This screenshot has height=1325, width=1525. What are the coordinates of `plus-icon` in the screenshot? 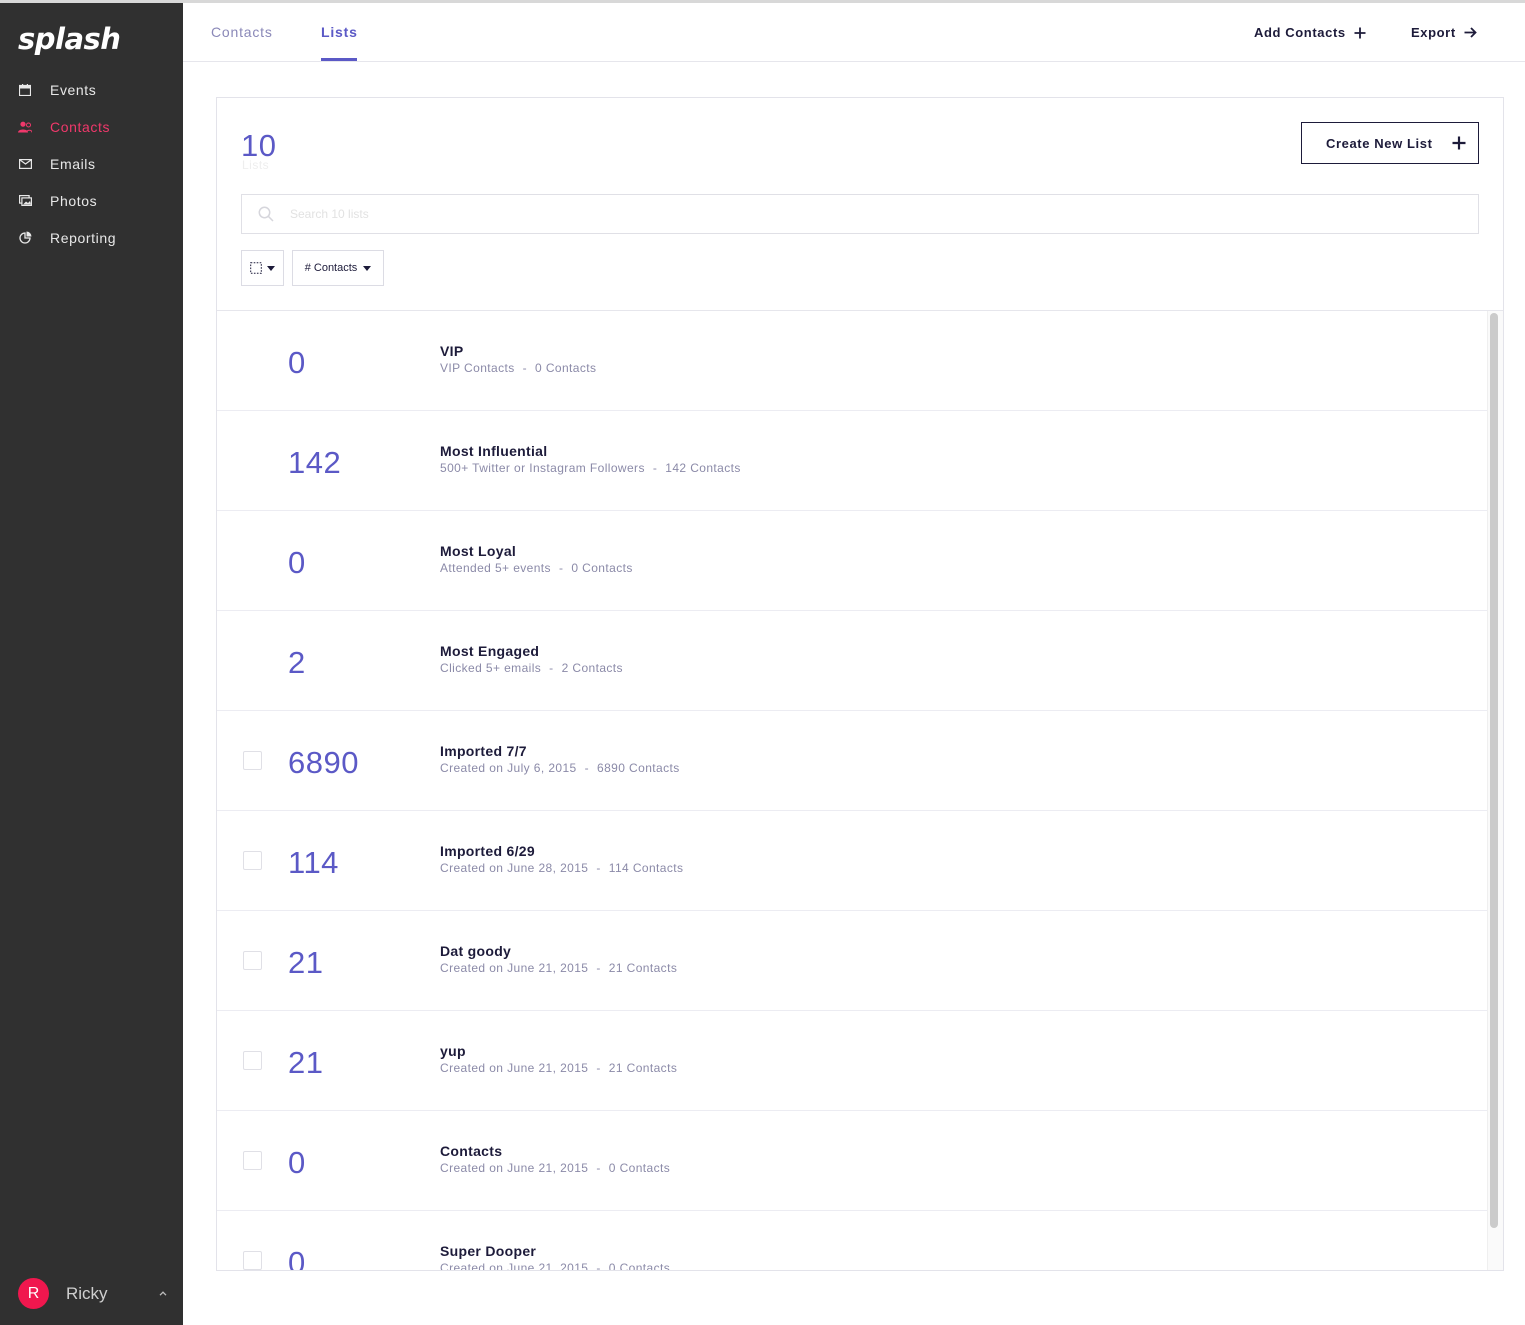 It's located at (1459, 143).